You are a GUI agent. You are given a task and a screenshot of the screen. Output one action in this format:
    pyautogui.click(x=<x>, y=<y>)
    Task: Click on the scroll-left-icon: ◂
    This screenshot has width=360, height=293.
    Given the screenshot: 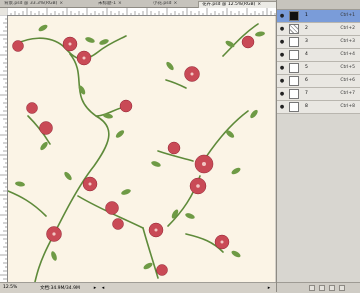 What is the action you would take?
    pyautogui.click(x=103, y=288)
    